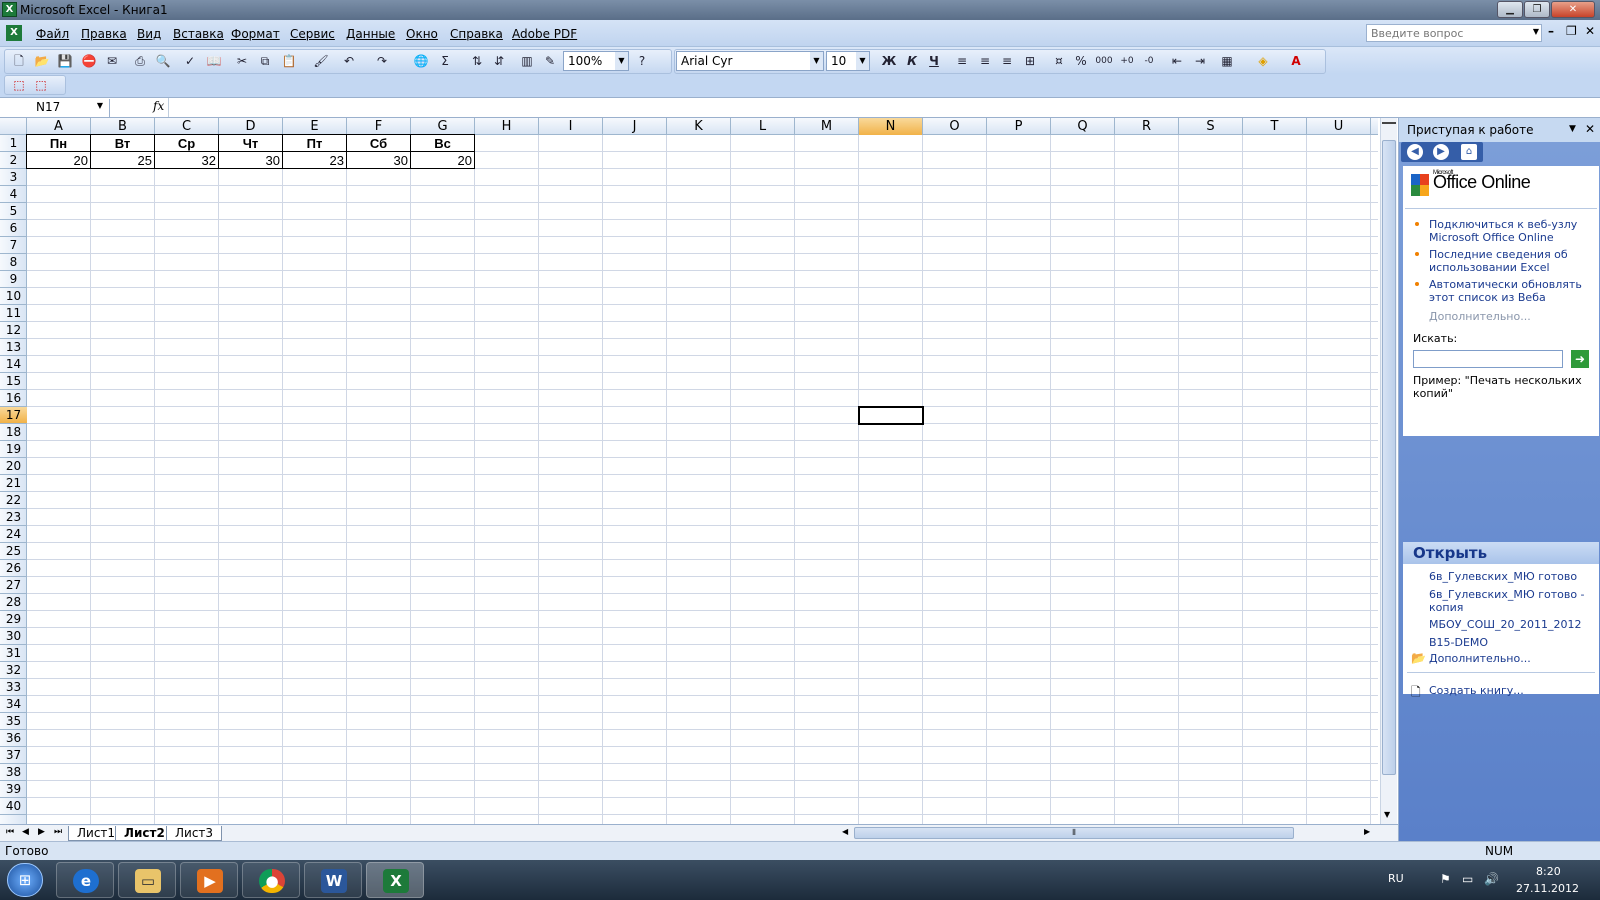  I want to click on row-header-2: 2, so click(13, 160).